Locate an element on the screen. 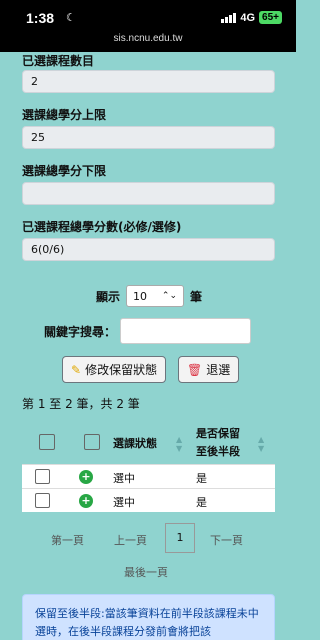  battery-icon: 65+ is located at coordinates (270, 17).